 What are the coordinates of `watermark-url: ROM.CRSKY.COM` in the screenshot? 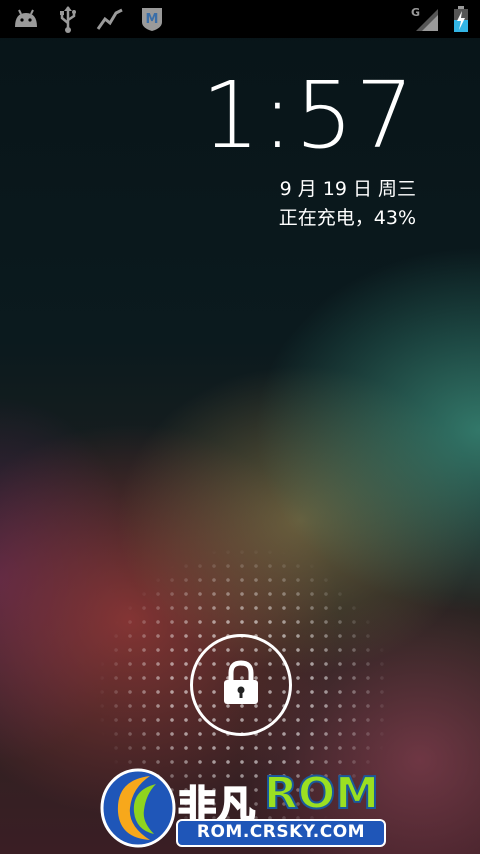 It's located at (281, 833).